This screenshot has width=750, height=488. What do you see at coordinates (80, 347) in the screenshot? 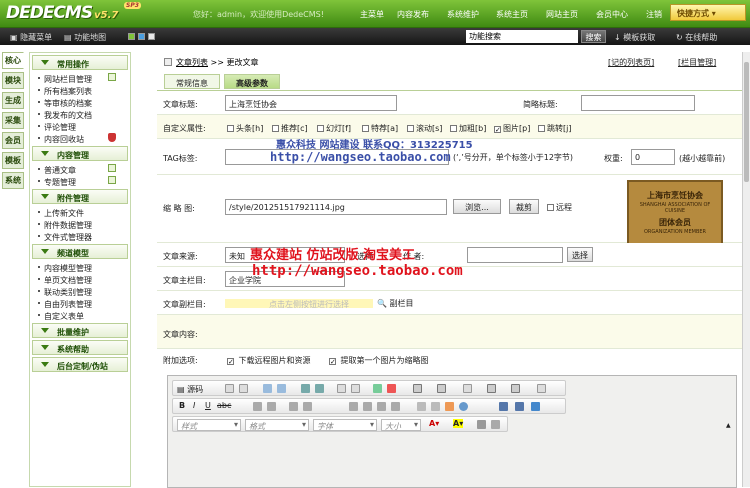
I see `sidebar-group-help: 系统帮助` at bounding box center [80, 347].